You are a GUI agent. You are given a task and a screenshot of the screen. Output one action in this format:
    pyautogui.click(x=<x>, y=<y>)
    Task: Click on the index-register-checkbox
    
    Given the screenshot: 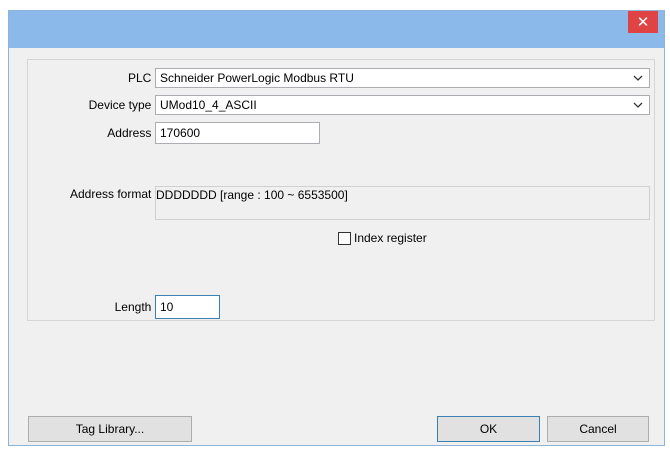 What is the action you would take?
    pyautogui.click(x=344, y=238)
    